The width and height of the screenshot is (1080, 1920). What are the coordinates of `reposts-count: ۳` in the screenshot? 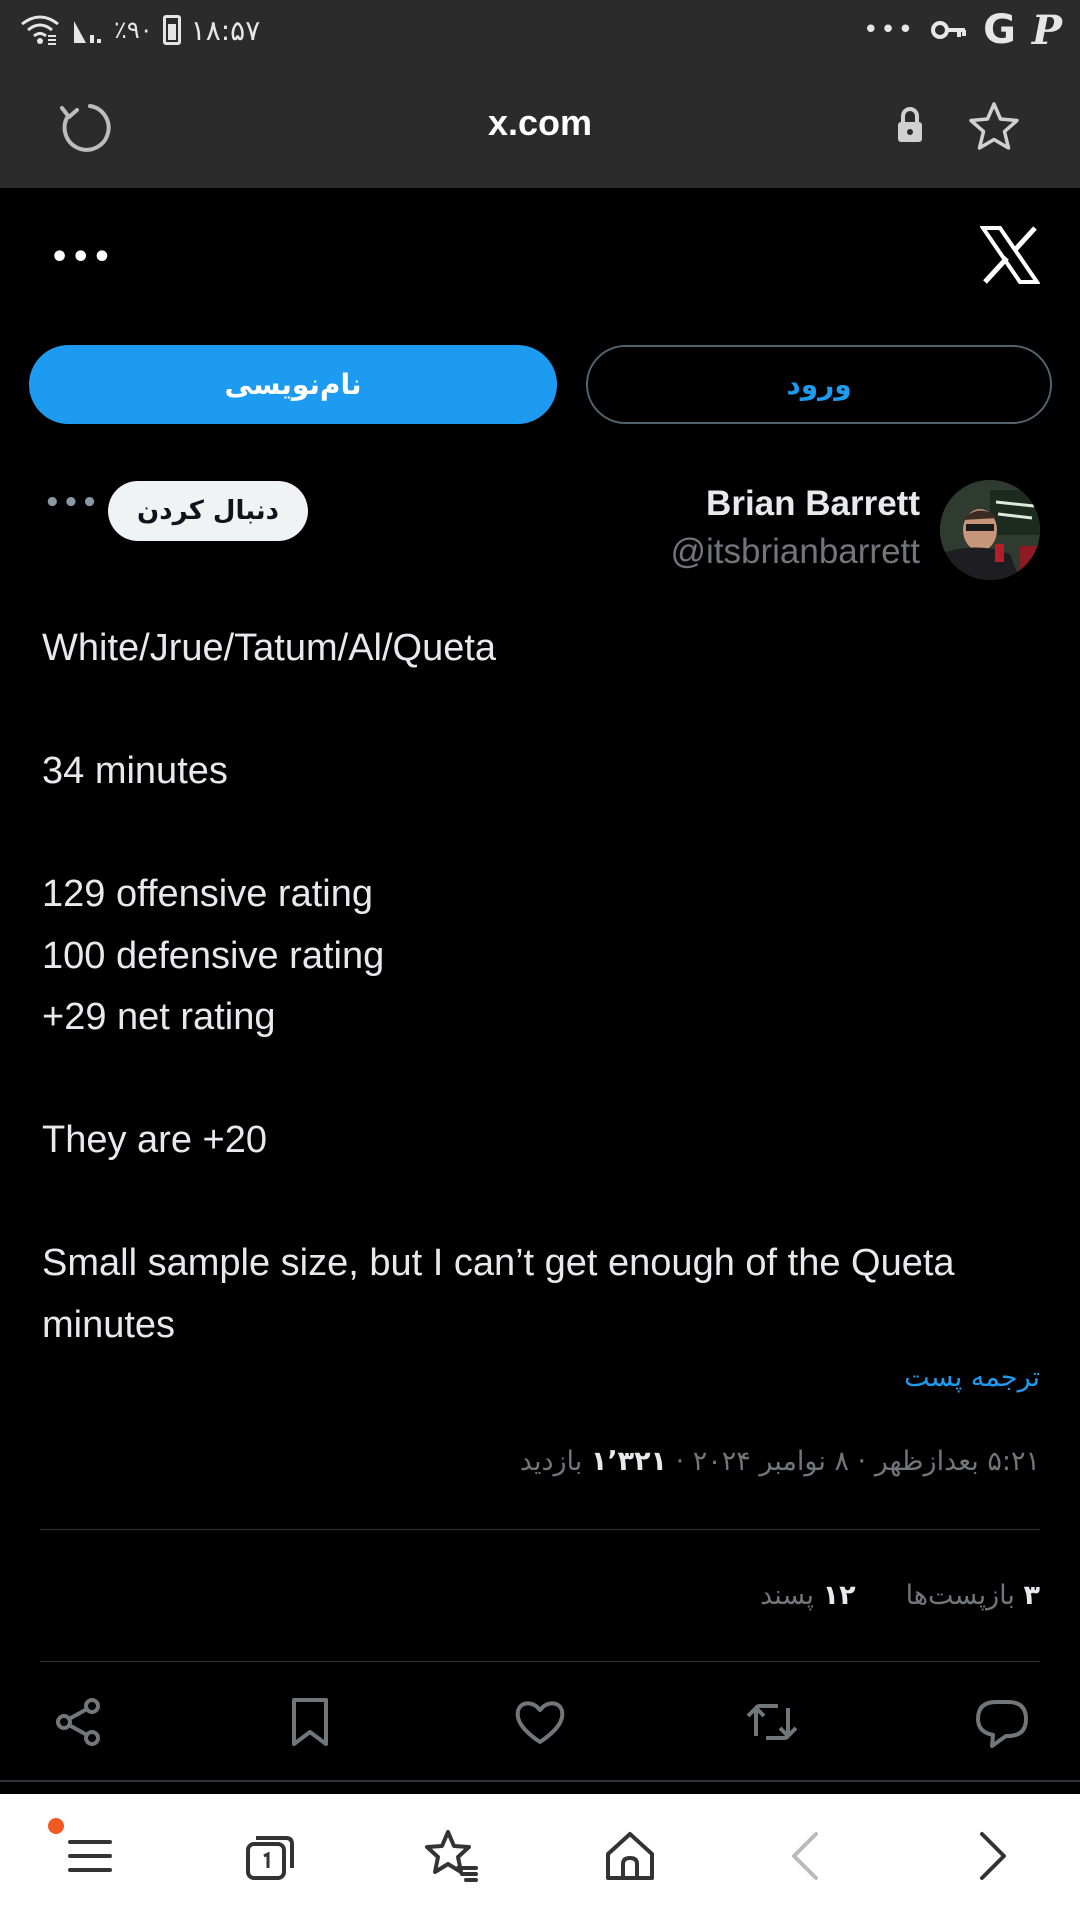 It's located at (1031, 1595).